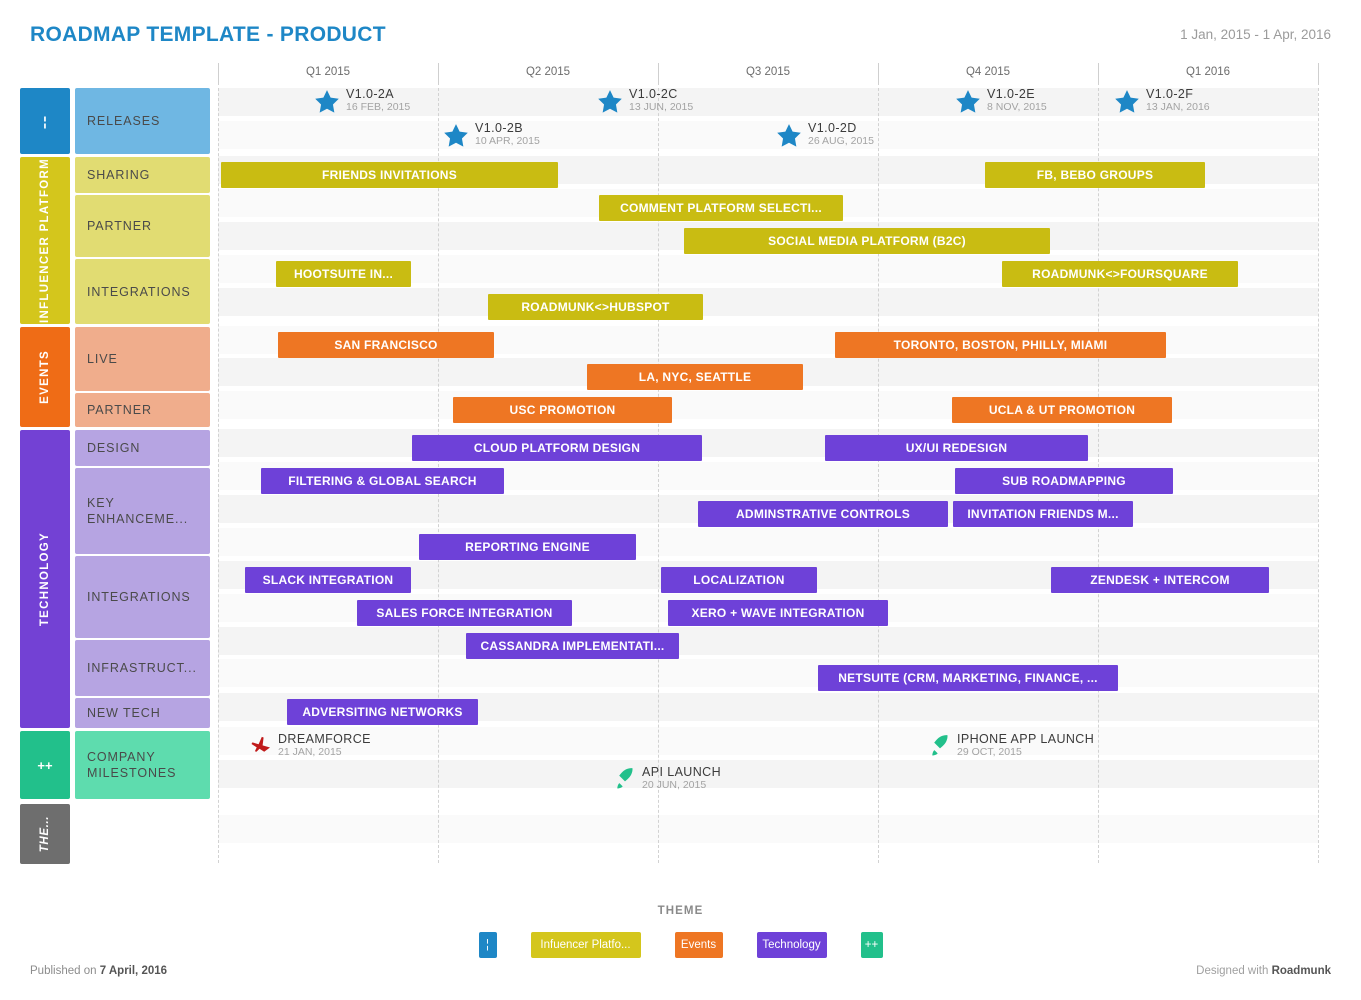 The image size is (1361, 1000). Describe the element at coordinates (1011, 94) in the screenshot. I see `milestone-name: V1.0-2E` at that location.